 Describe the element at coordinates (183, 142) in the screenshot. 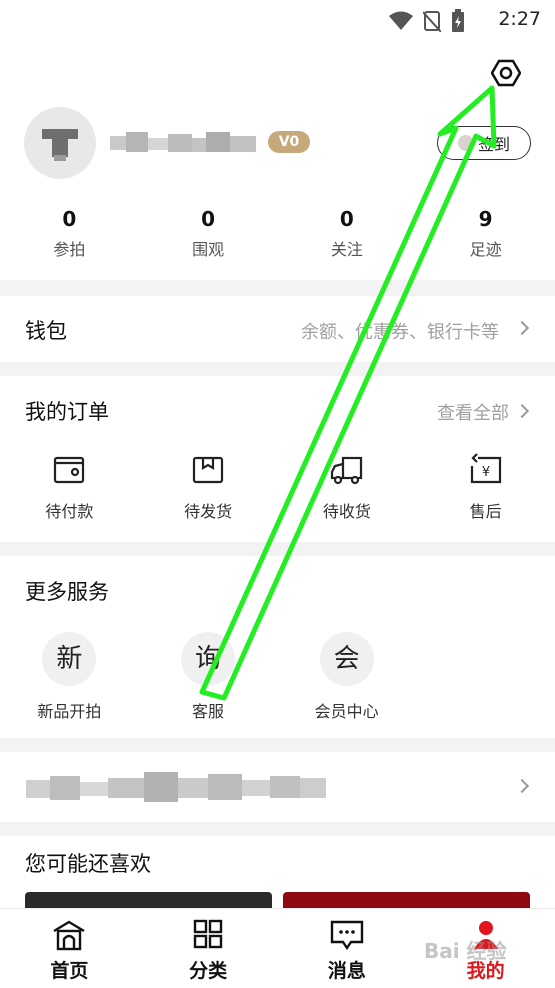

I see `username-blurred` at that location.